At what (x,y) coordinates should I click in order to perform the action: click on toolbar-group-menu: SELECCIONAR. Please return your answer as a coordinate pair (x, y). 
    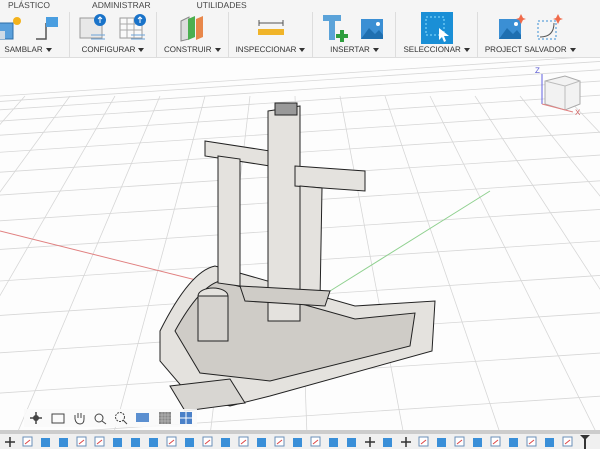
    Looking at the image, I should click on (436, 49).